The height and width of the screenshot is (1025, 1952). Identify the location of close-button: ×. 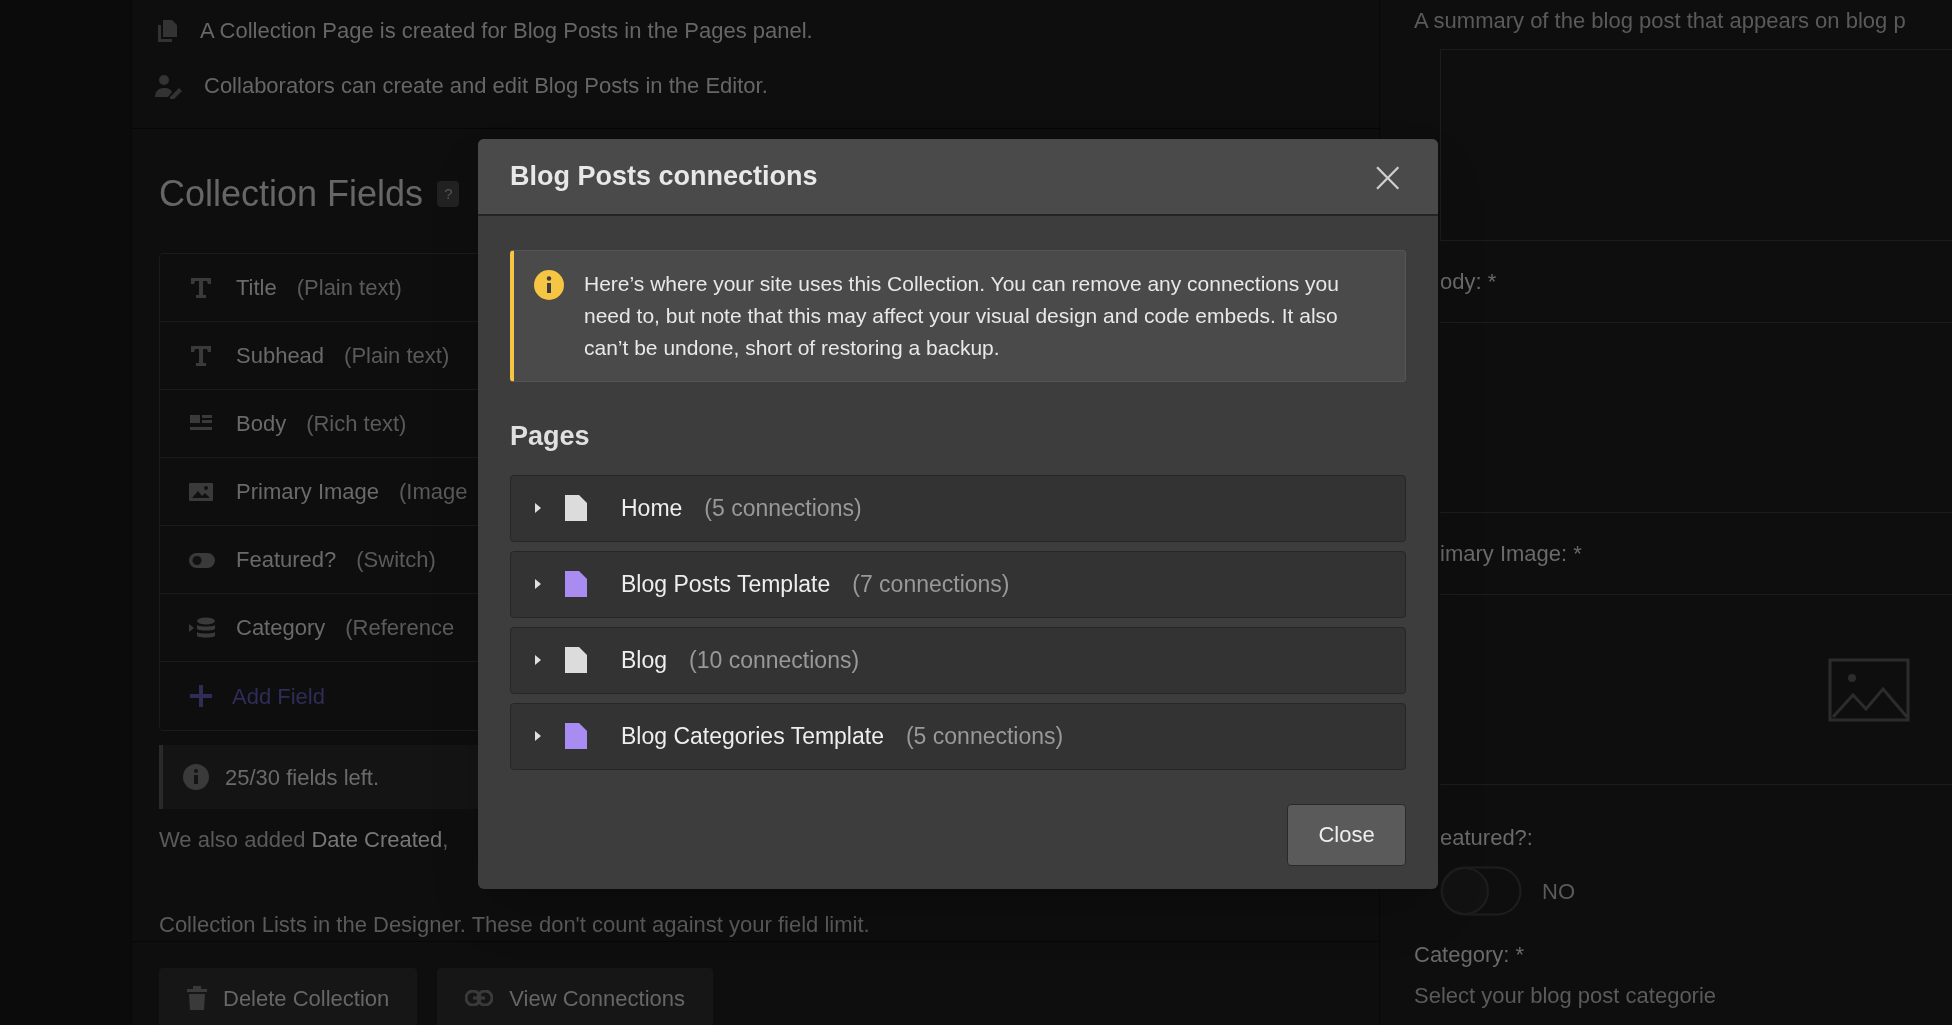
(1387, 176).